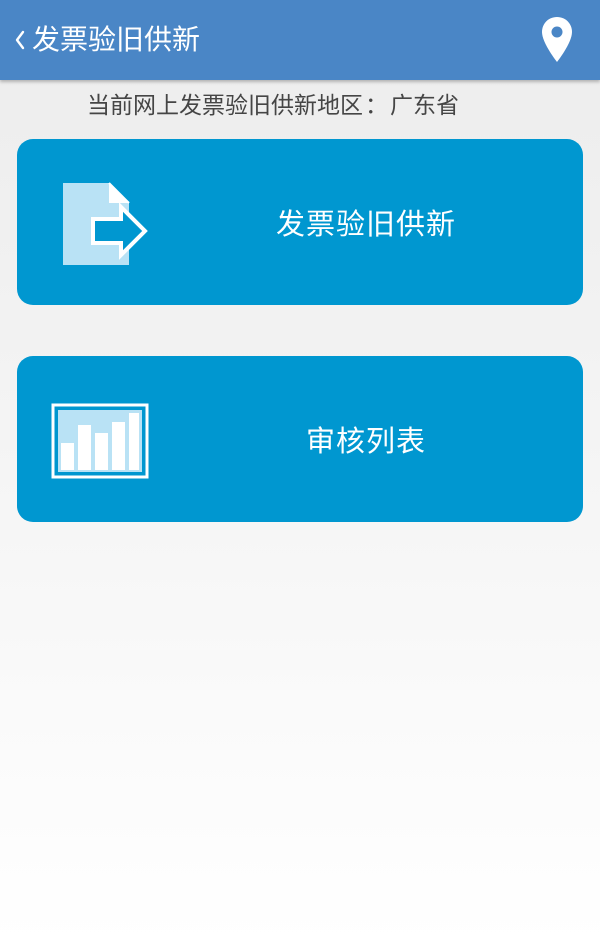 The image size is (600, 945). What do you see at coordinates (365, 224) in the screenshot?
I see `invoice-exchange-label: 发票验旧供新` at bounding box center [365, 224].